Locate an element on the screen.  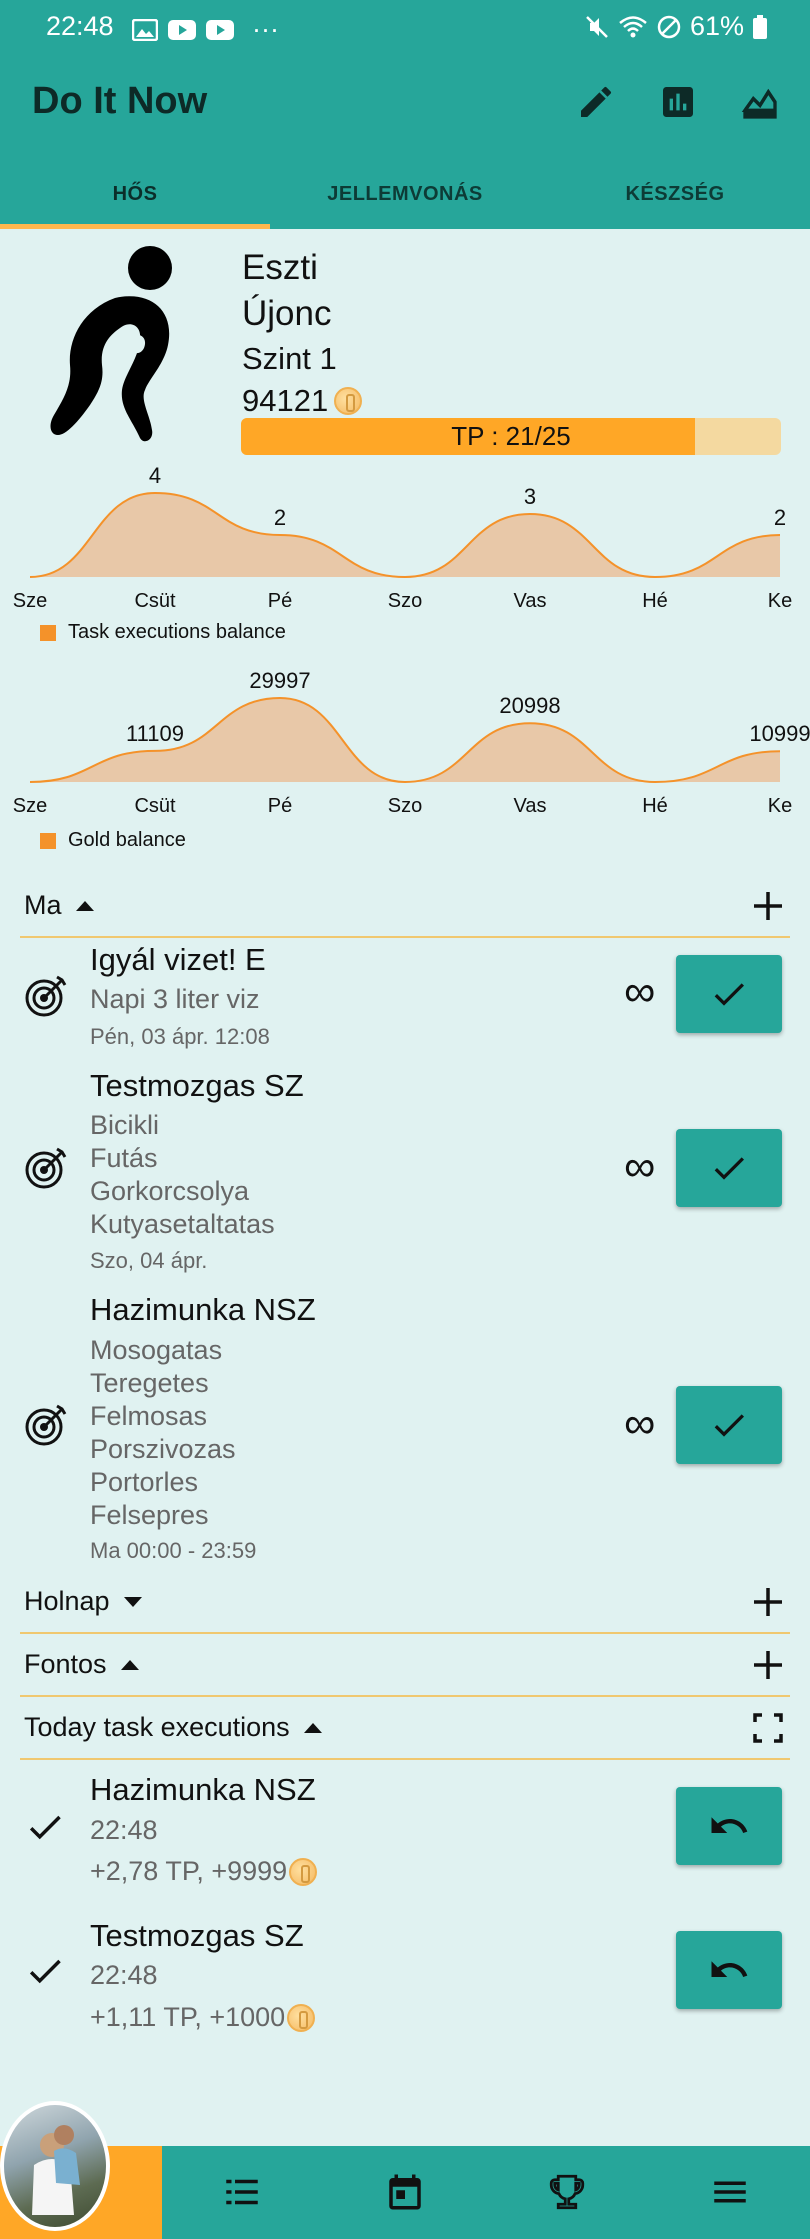
tab-hero: HŐS is located at coordinates (135, 198).